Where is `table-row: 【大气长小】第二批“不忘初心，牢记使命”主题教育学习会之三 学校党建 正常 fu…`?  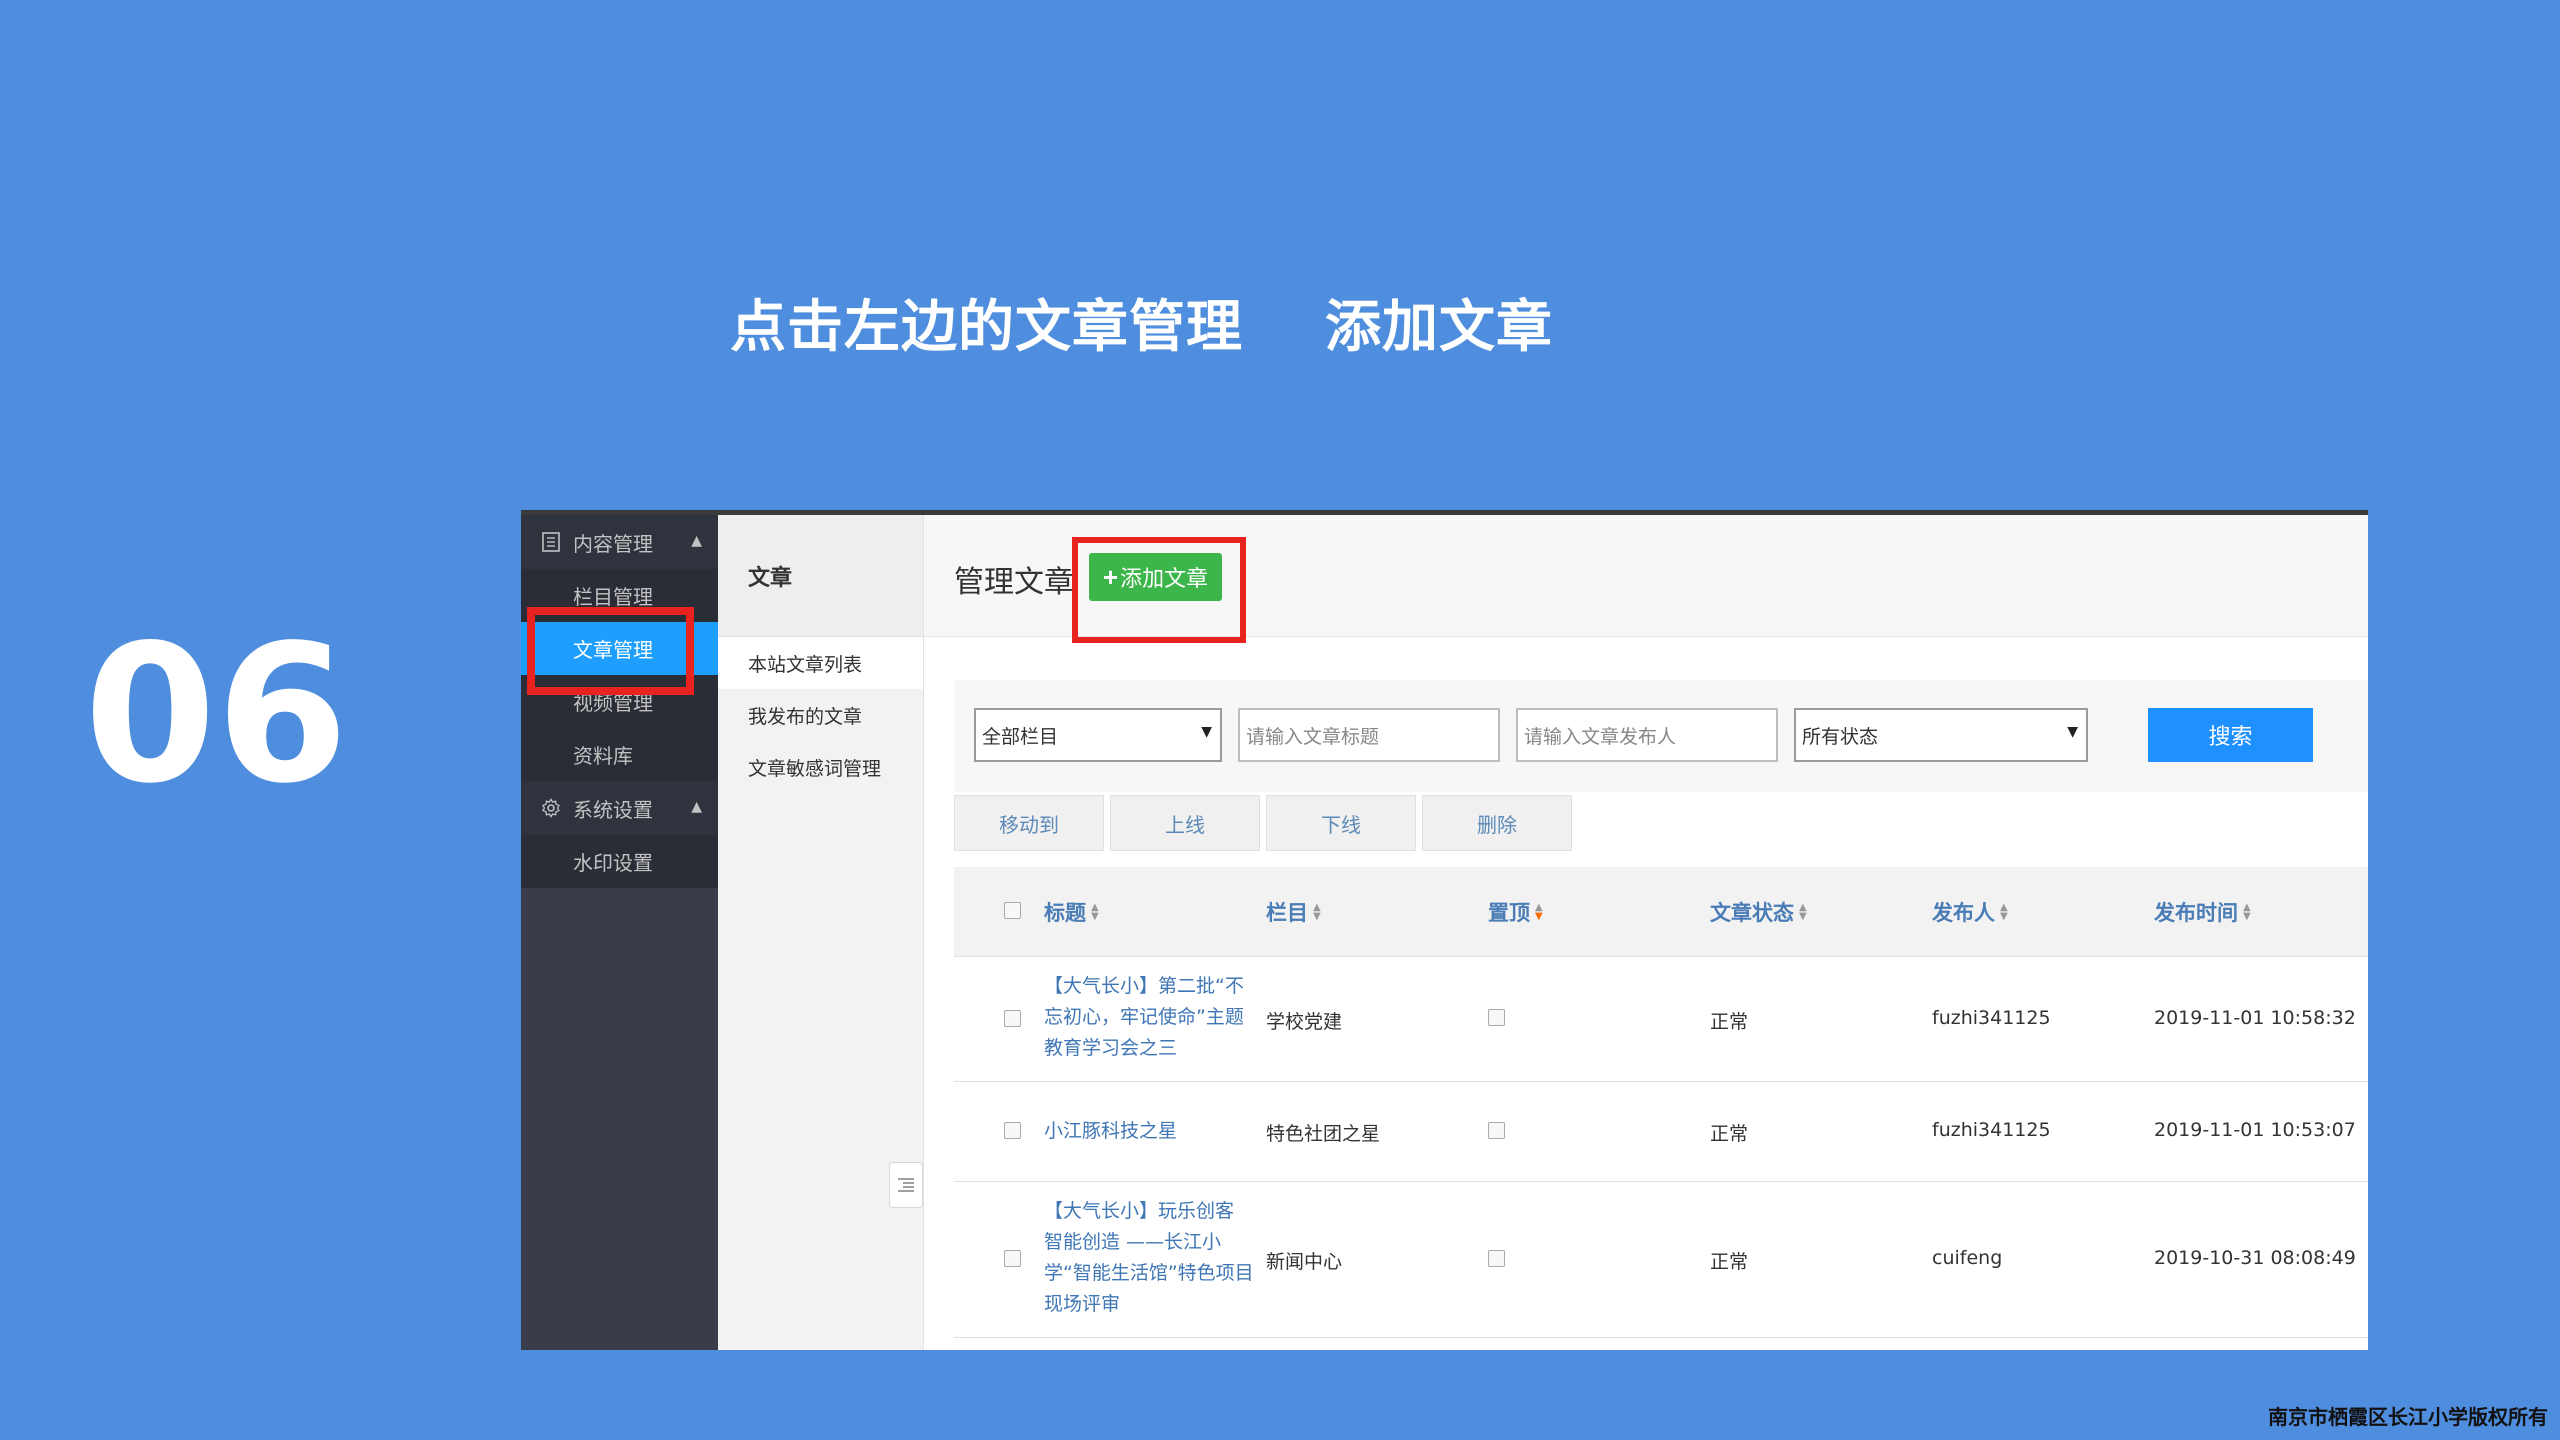
table-row: 【大气长小】第二批“不忘初心，牢记使命”主题教育学习会之三 学校党建 正常 fu… is located at coordinates (1661, 1019).